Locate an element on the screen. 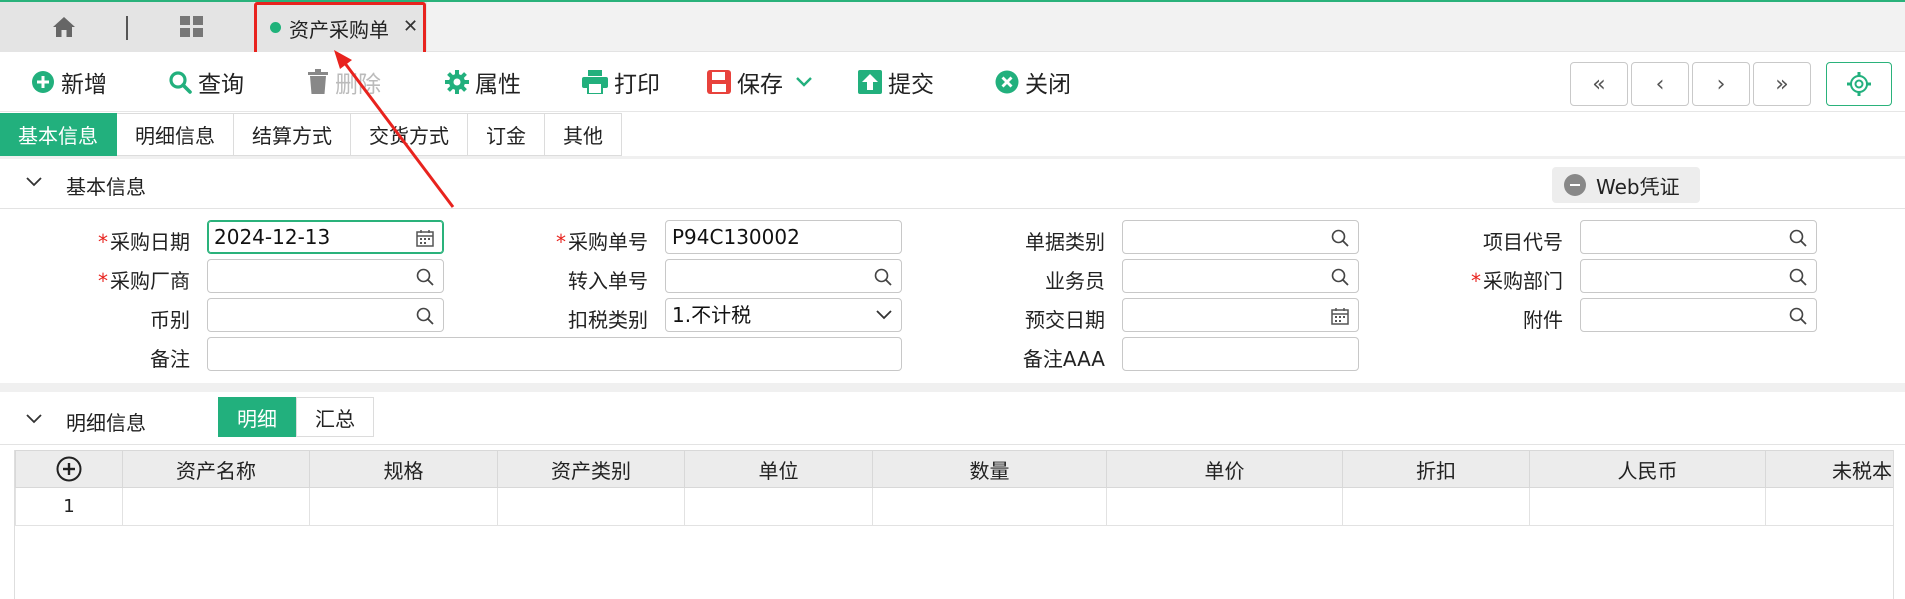 The width and height of the screenshot is (1905, 599). purchase-no-input: P94C130002 is located at coordinates (783, 237).